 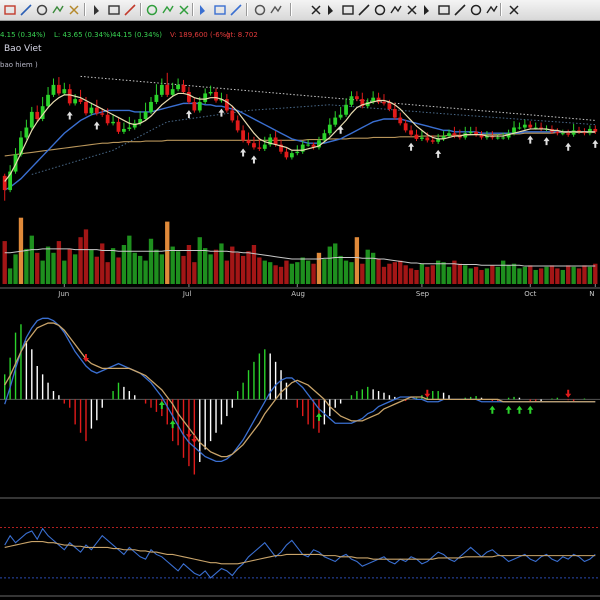 What do you see at coordinates (396, 10) in the screenshot?
I see `channel-button` at bounding box center [396, 10].